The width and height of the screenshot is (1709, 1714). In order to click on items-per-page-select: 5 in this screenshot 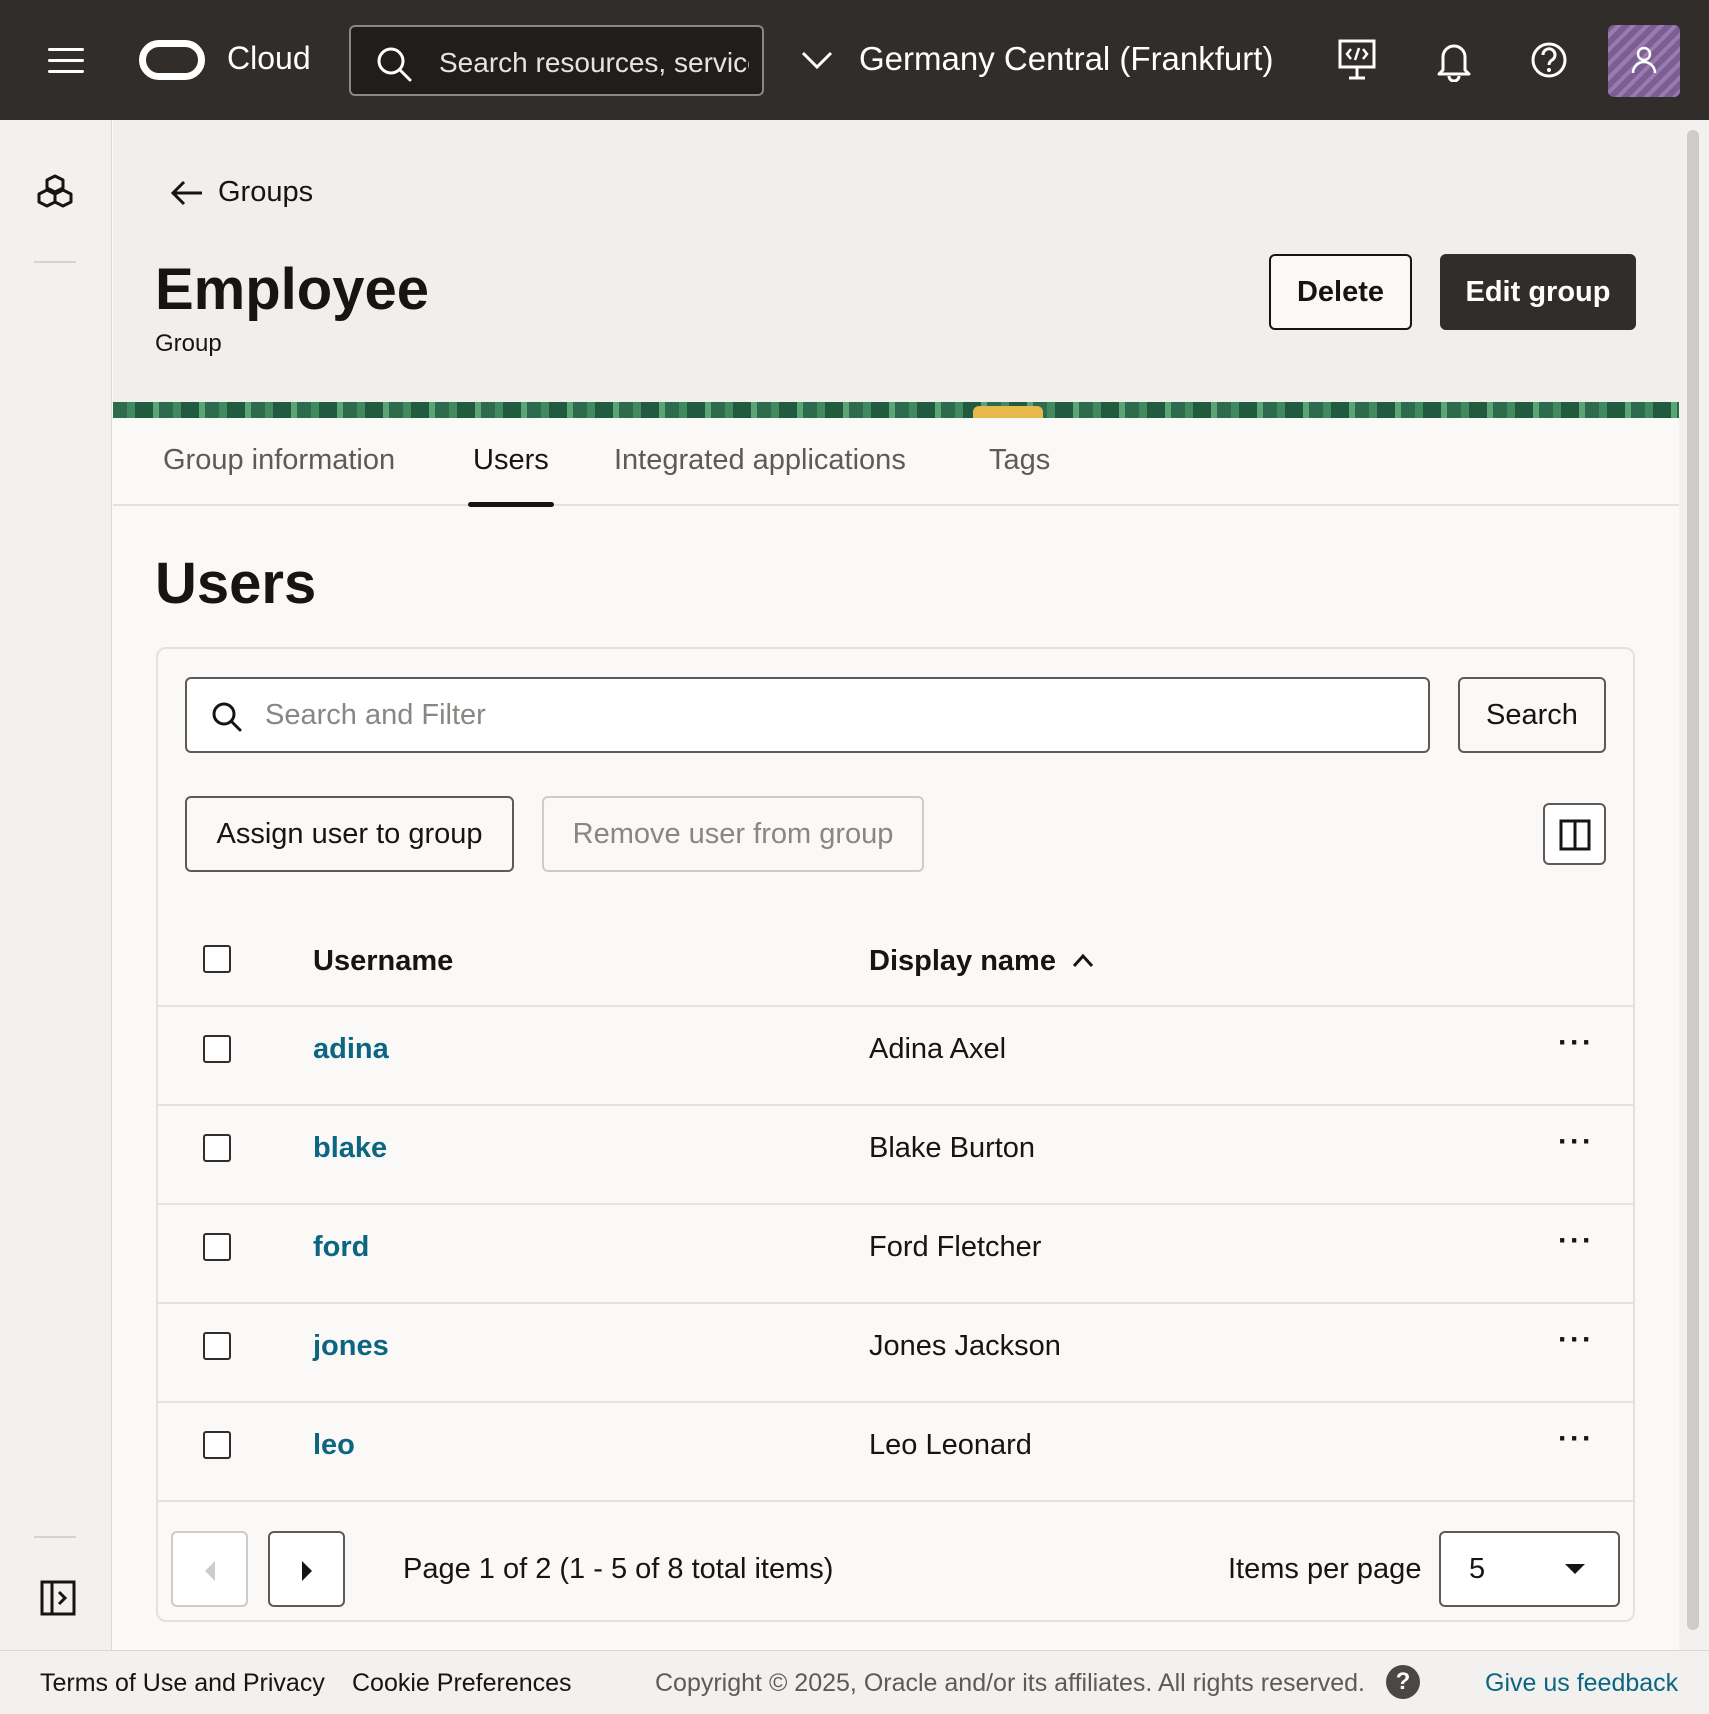, I will do `click(1529, 1569)`.